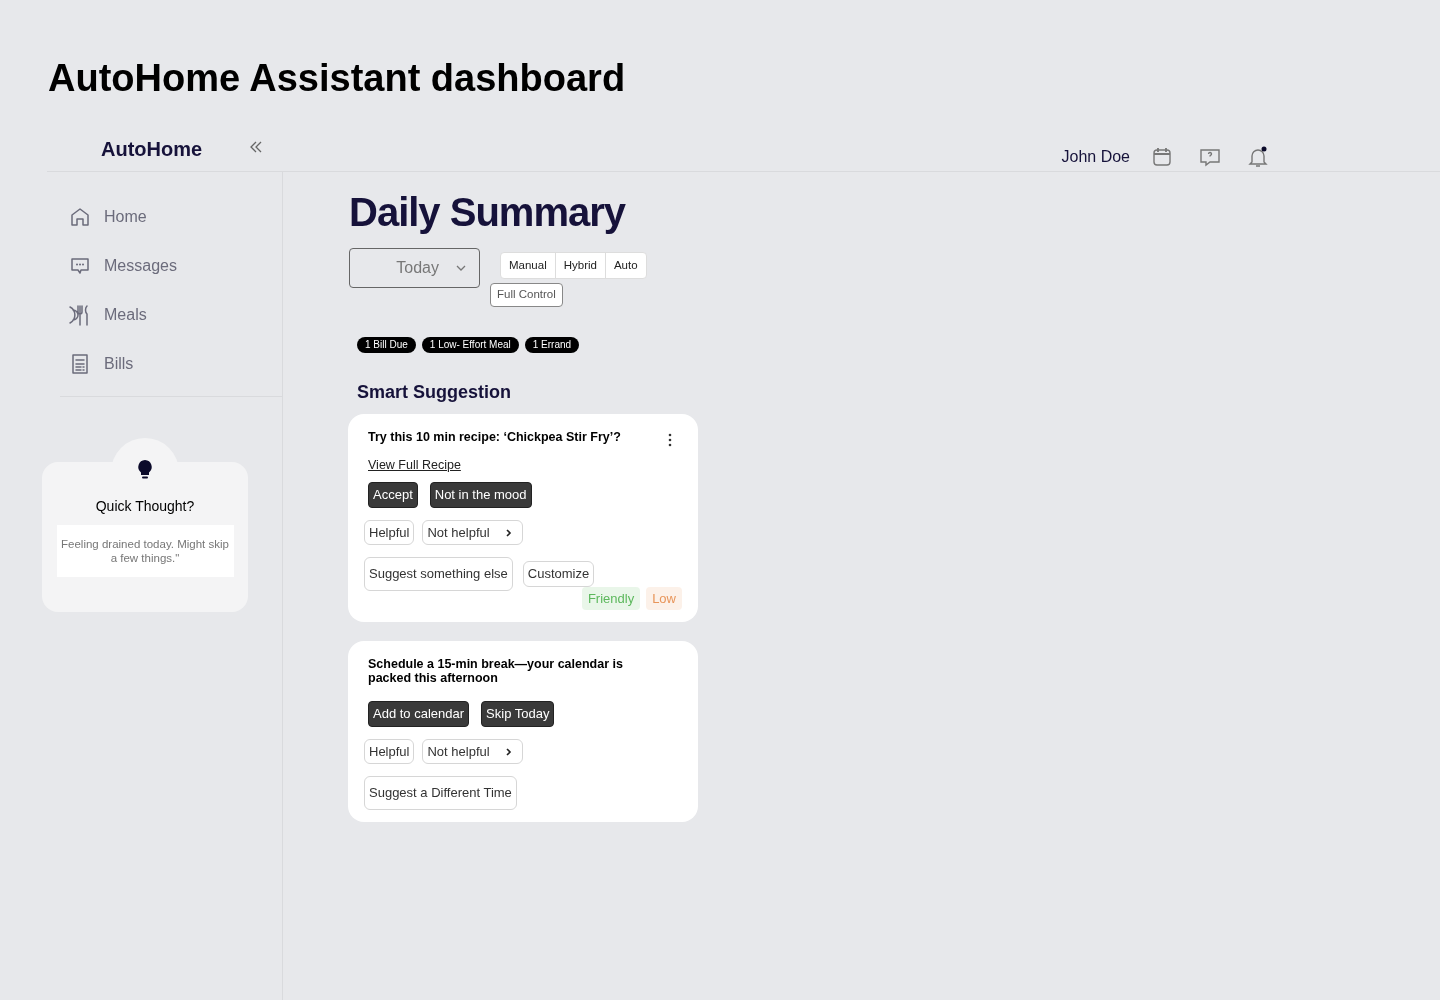 Image resolution: width=1440 pixels, height=1000 pixels. I want to click on nav-item: Home, so click(175, 216).